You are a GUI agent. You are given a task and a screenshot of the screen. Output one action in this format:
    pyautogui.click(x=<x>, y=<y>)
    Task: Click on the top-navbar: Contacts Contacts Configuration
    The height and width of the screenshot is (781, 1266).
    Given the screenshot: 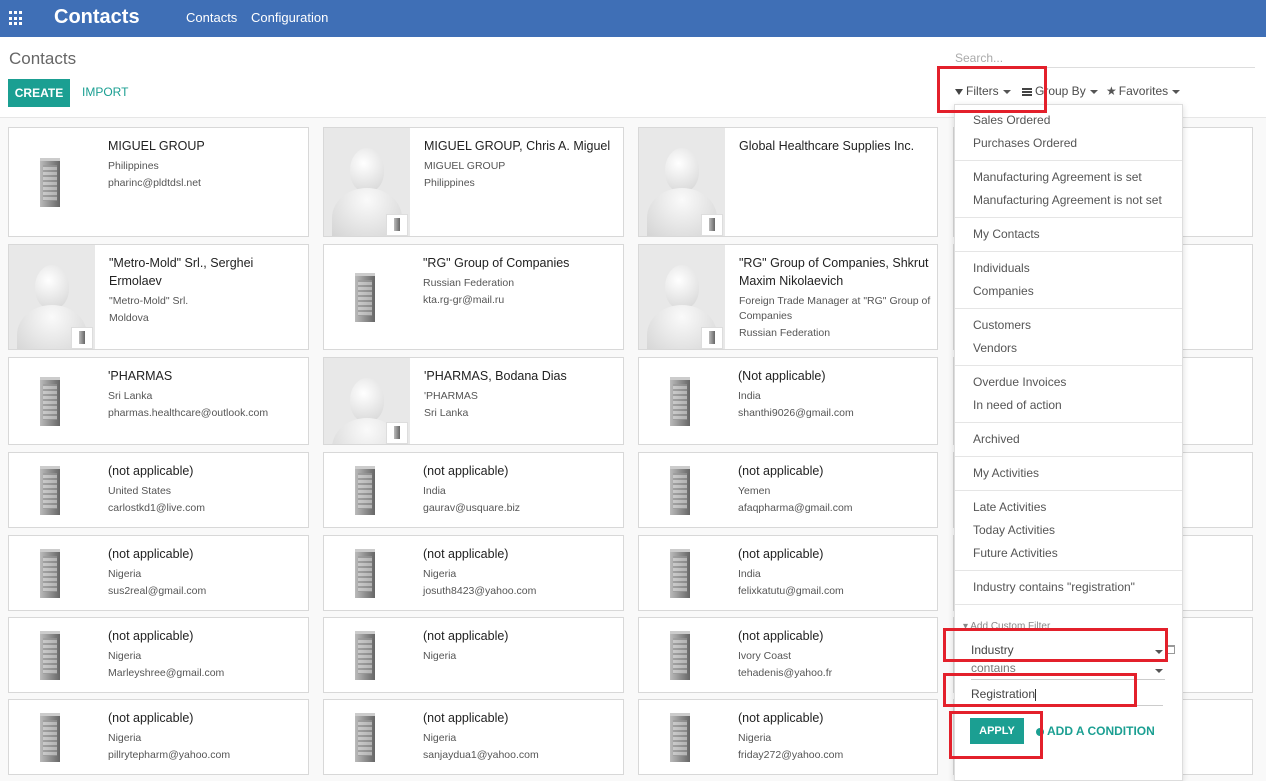 What is the action you would take?
    pyautogui.click(x=633, y=18)
    